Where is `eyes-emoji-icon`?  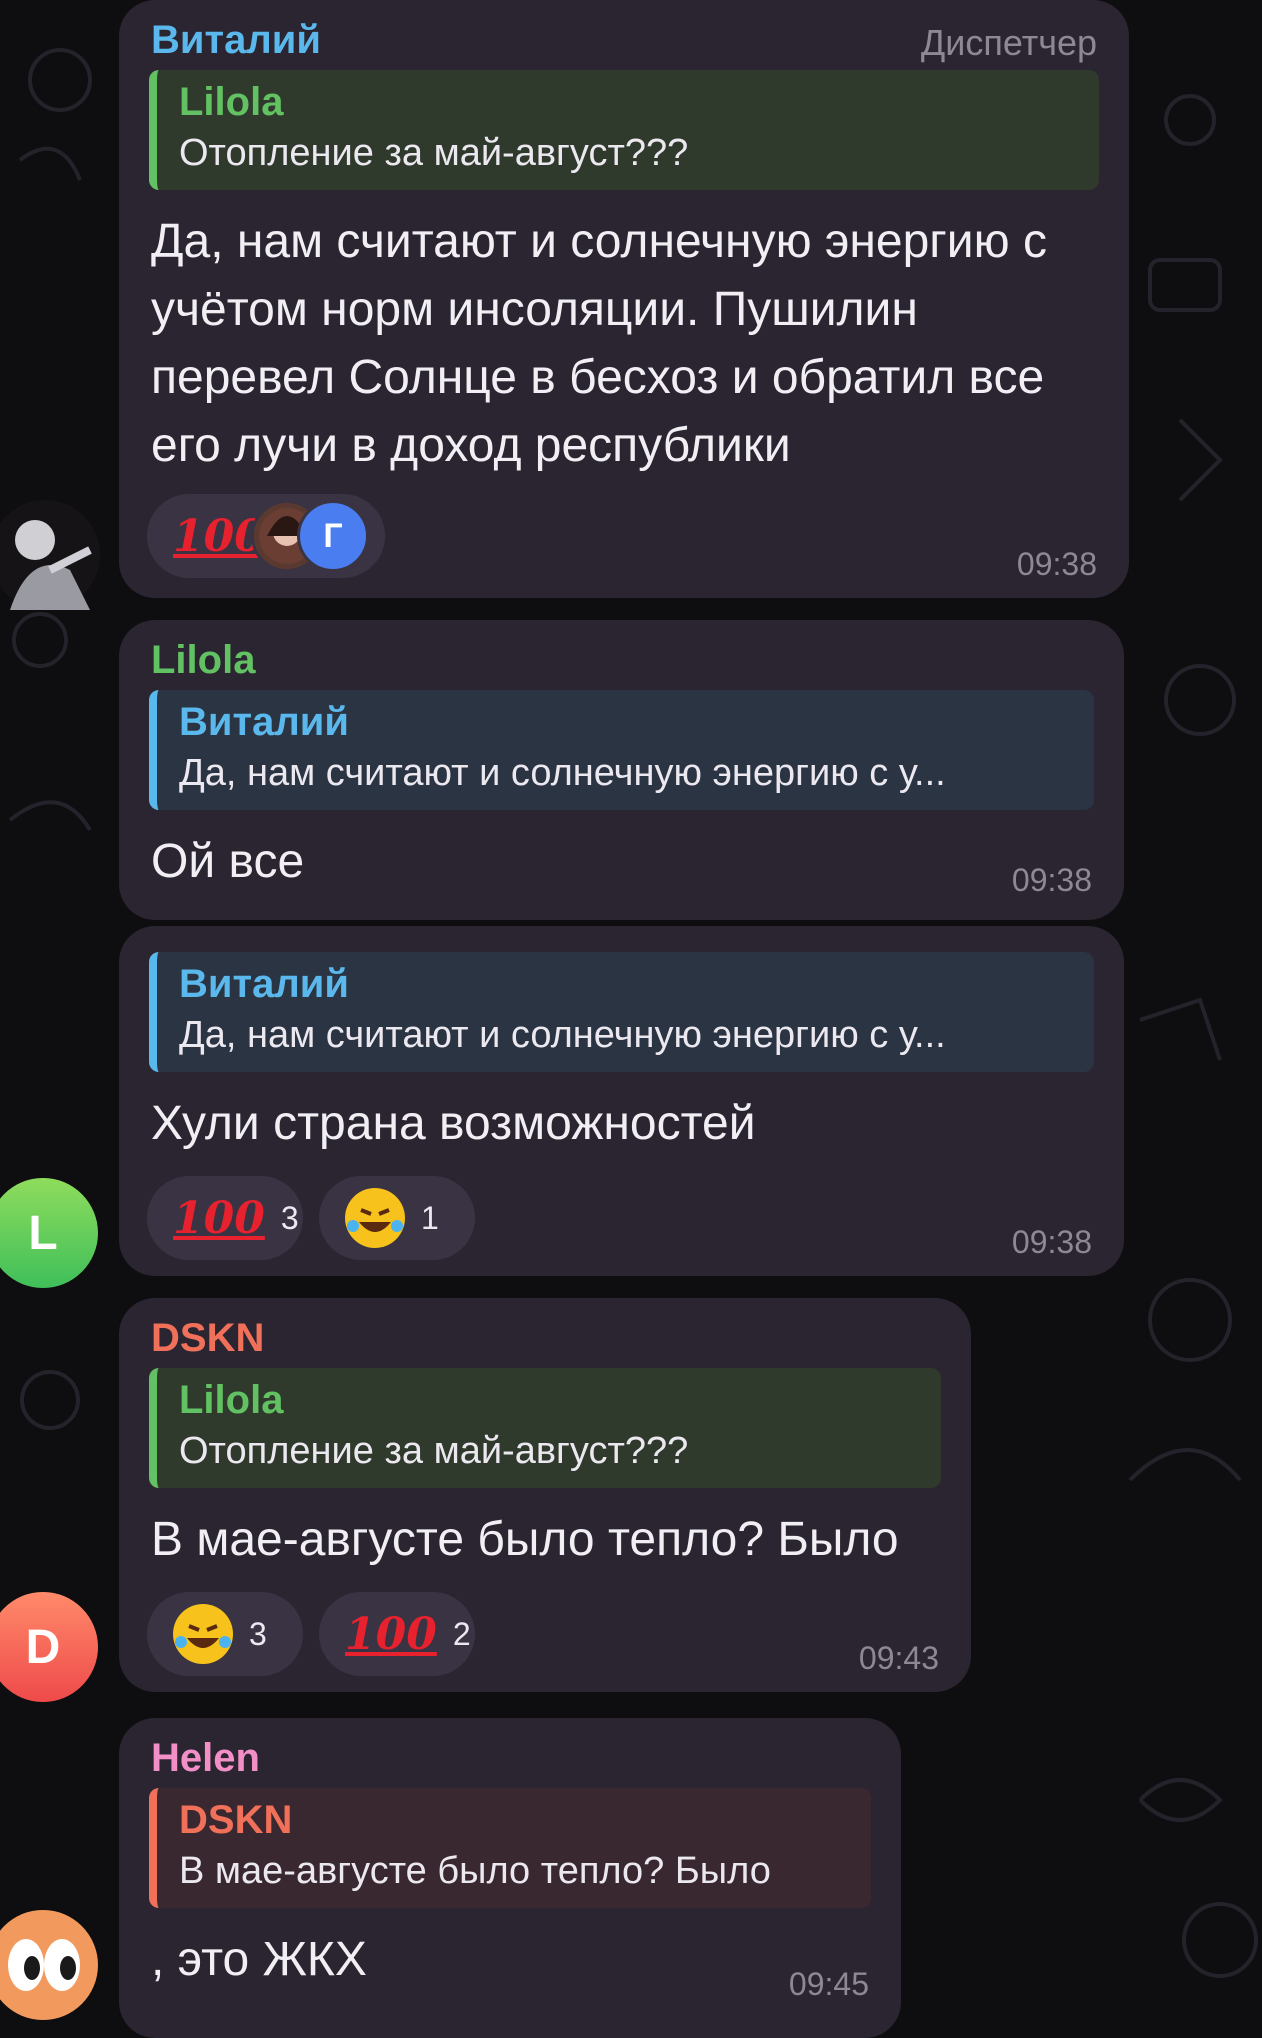 eyes-emoji-icon is located at coordinates (44, 1965).